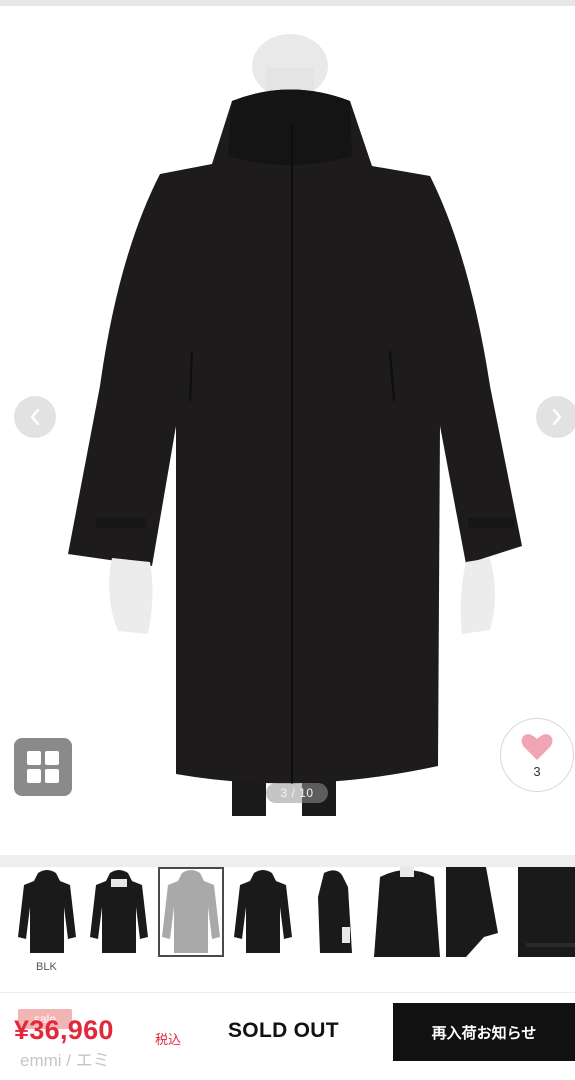 The height and width of the screenshot is (1080, 575). What do you see at coordinates (283, 1030) in the screenshot?
I see `sold-out-status: SOLD OUT` at bounding box center [283, 1030].